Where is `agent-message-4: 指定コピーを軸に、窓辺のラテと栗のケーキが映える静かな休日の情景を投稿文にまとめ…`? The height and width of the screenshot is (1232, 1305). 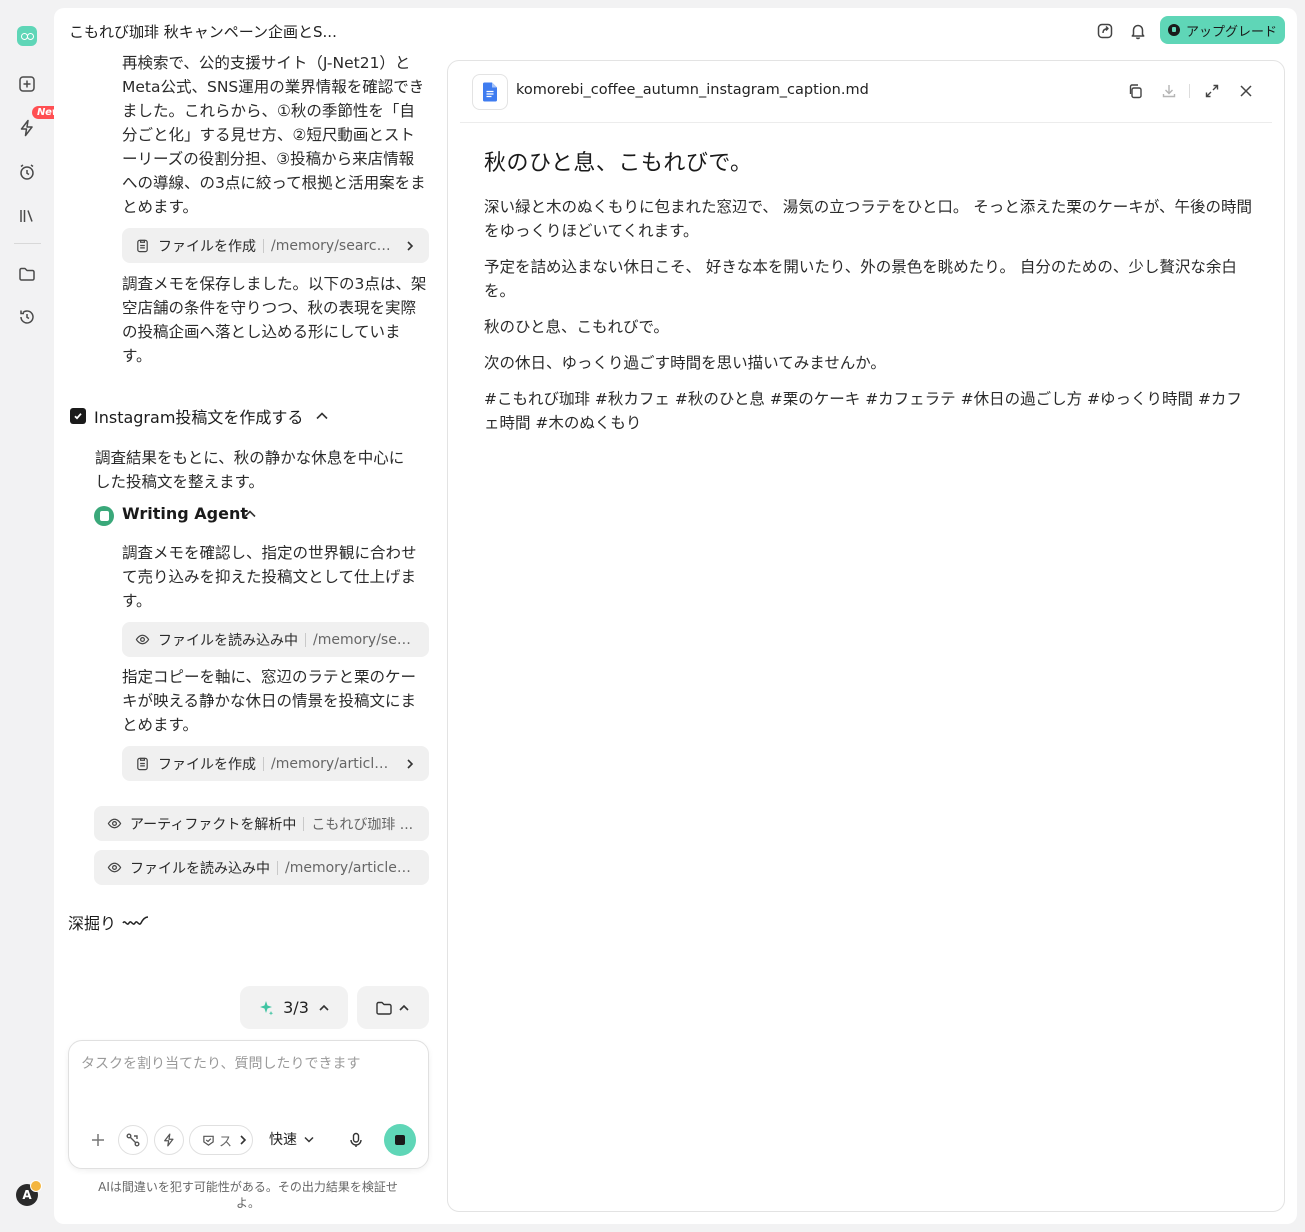 agent-message-4: 指定コピーを軸に、窓辺のラテと栗のケーキが映える静かな休日の情景を投稿文にまとめ… is located at coordinates (269, 701).